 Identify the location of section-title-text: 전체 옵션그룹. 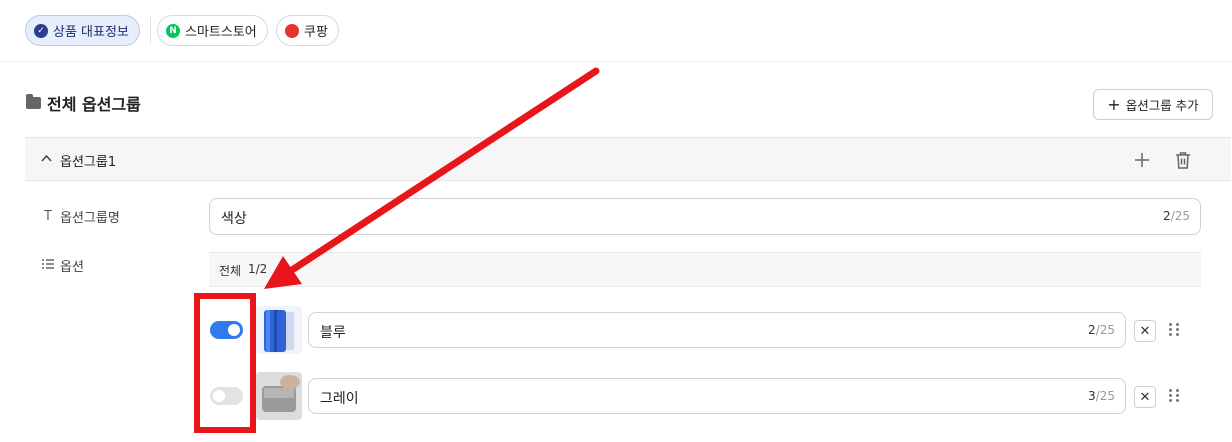
(94, 104).